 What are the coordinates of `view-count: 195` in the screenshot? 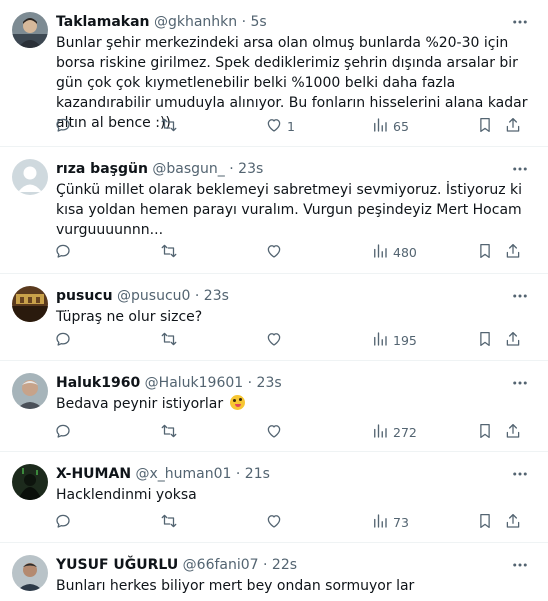 It's located at (405, 340).